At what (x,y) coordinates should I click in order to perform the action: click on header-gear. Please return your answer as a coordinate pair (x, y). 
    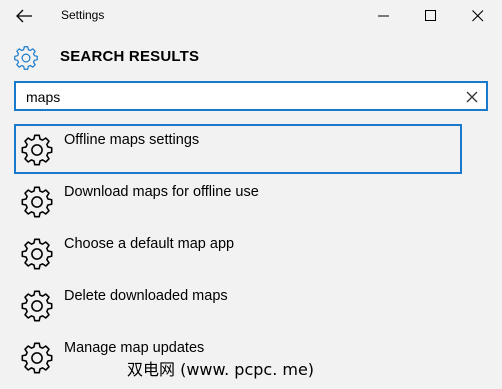
    Looking at the image, I should click on (26, 60).